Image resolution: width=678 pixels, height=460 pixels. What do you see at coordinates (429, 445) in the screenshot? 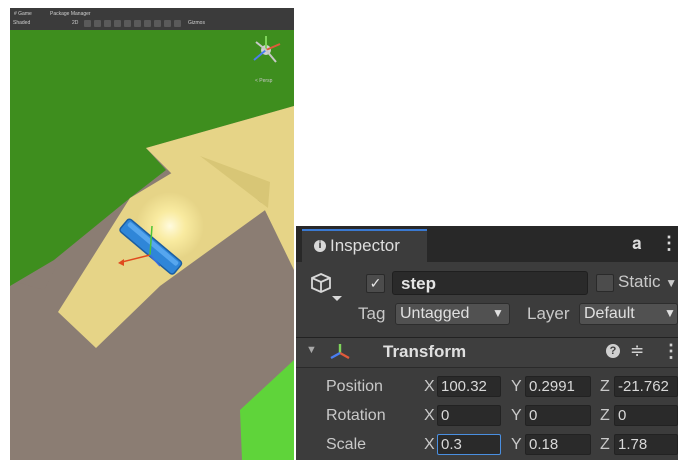
I see `scale-x-label: X` at bounding box center [429, 445].